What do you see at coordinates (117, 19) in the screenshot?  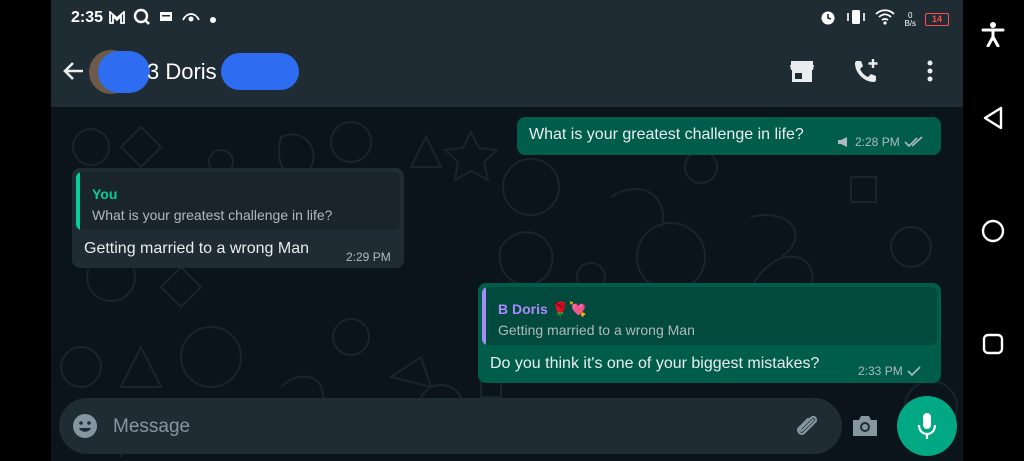 I see `gmail-icon` at bounding box center [117, 19].